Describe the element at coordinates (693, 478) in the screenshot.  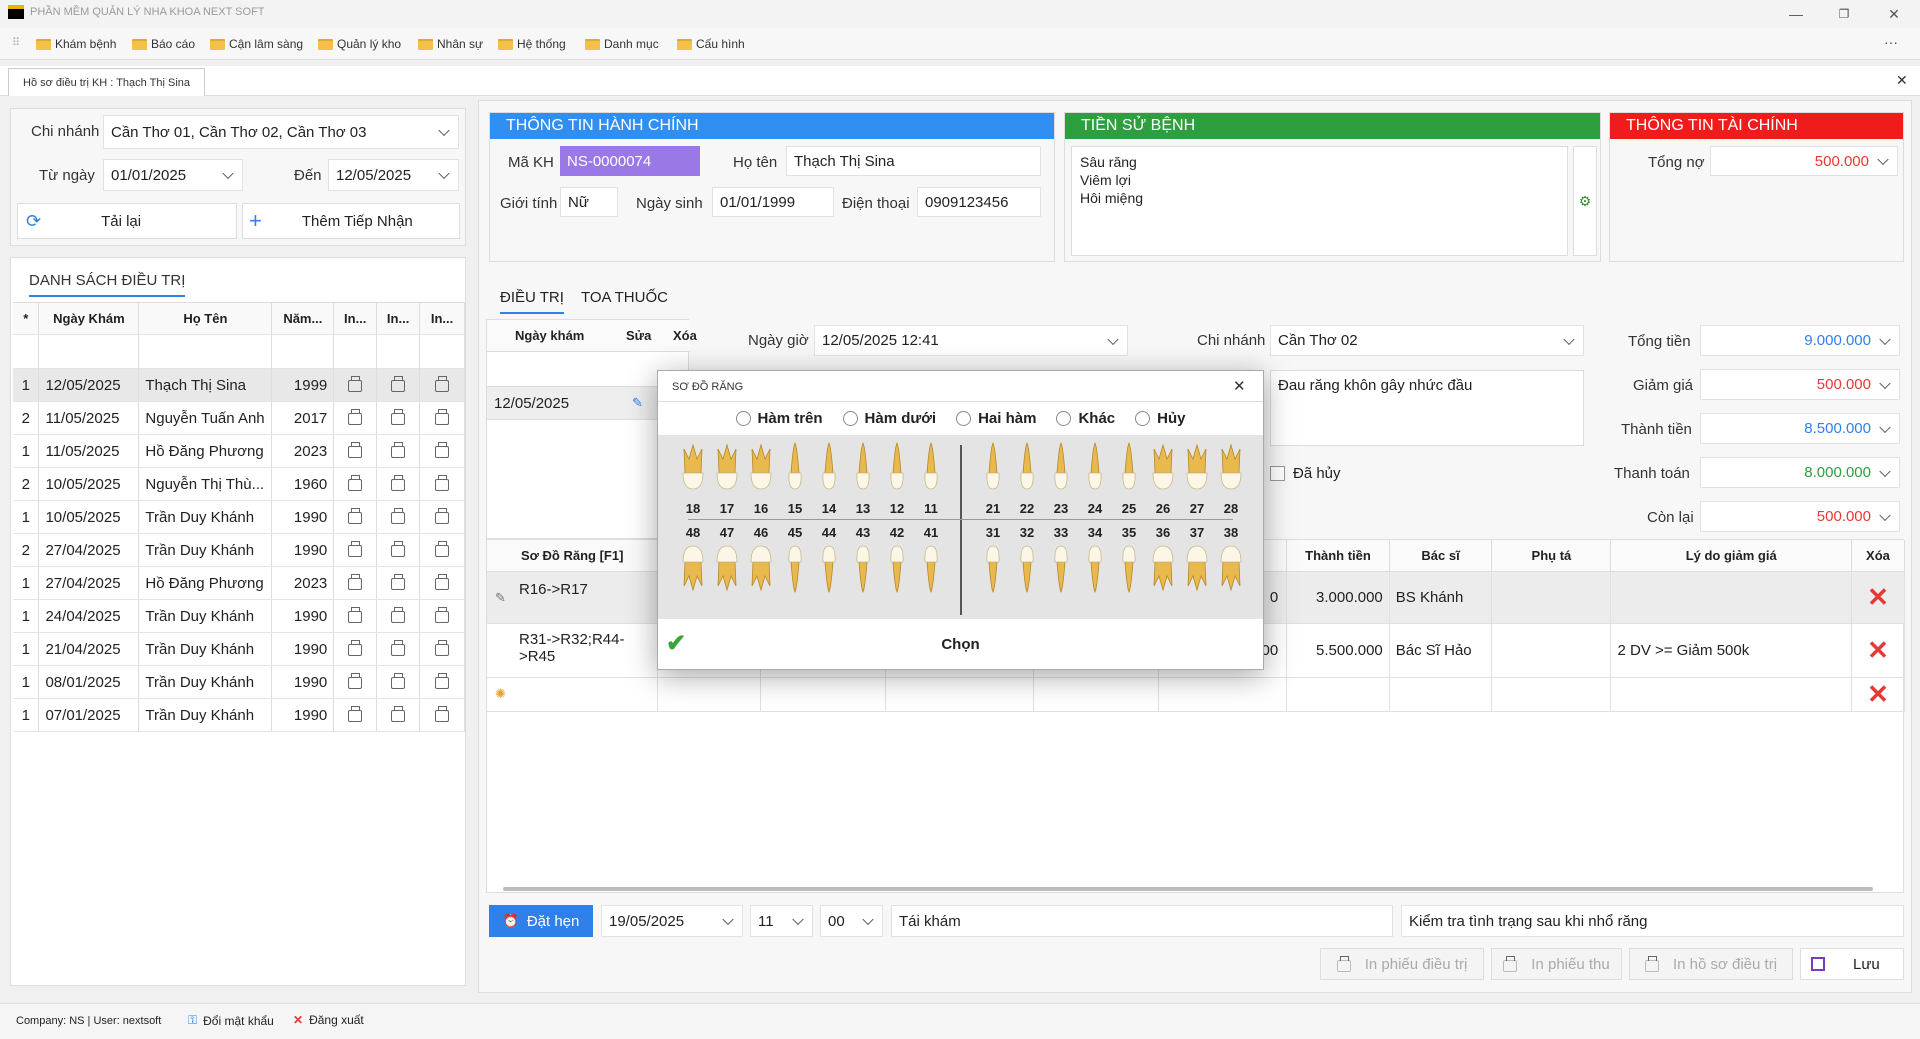
I see `tooth-18: 18` at that location.